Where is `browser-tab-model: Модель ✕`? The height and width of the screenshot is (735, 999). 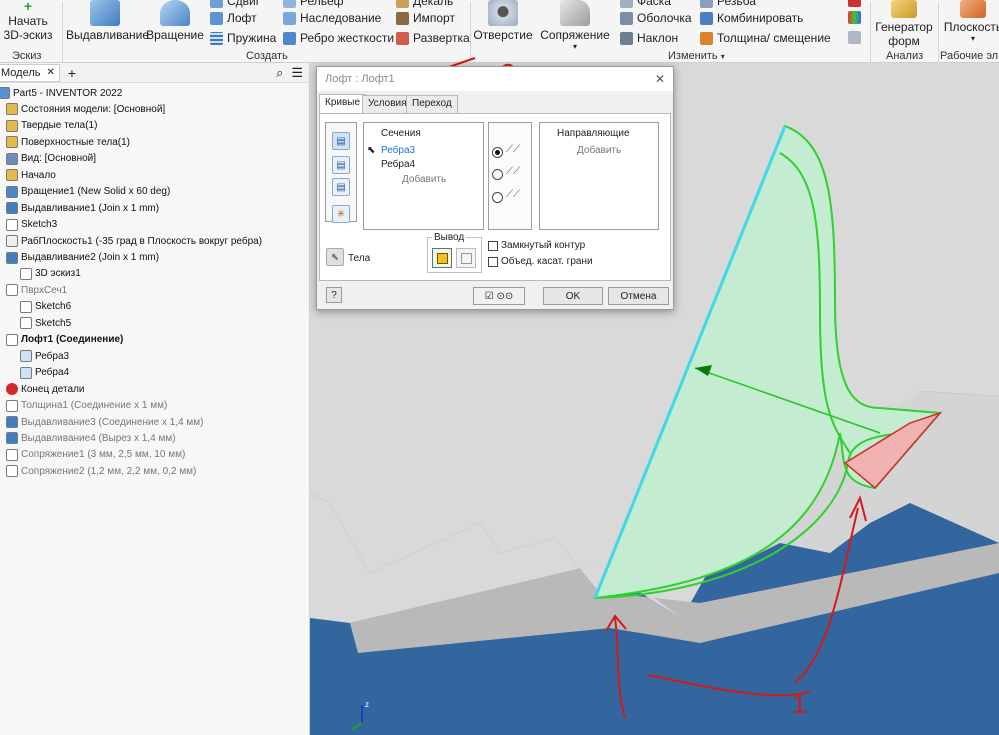
browser-tab-model: Модель ✕ is located at coordinates (30, 72).